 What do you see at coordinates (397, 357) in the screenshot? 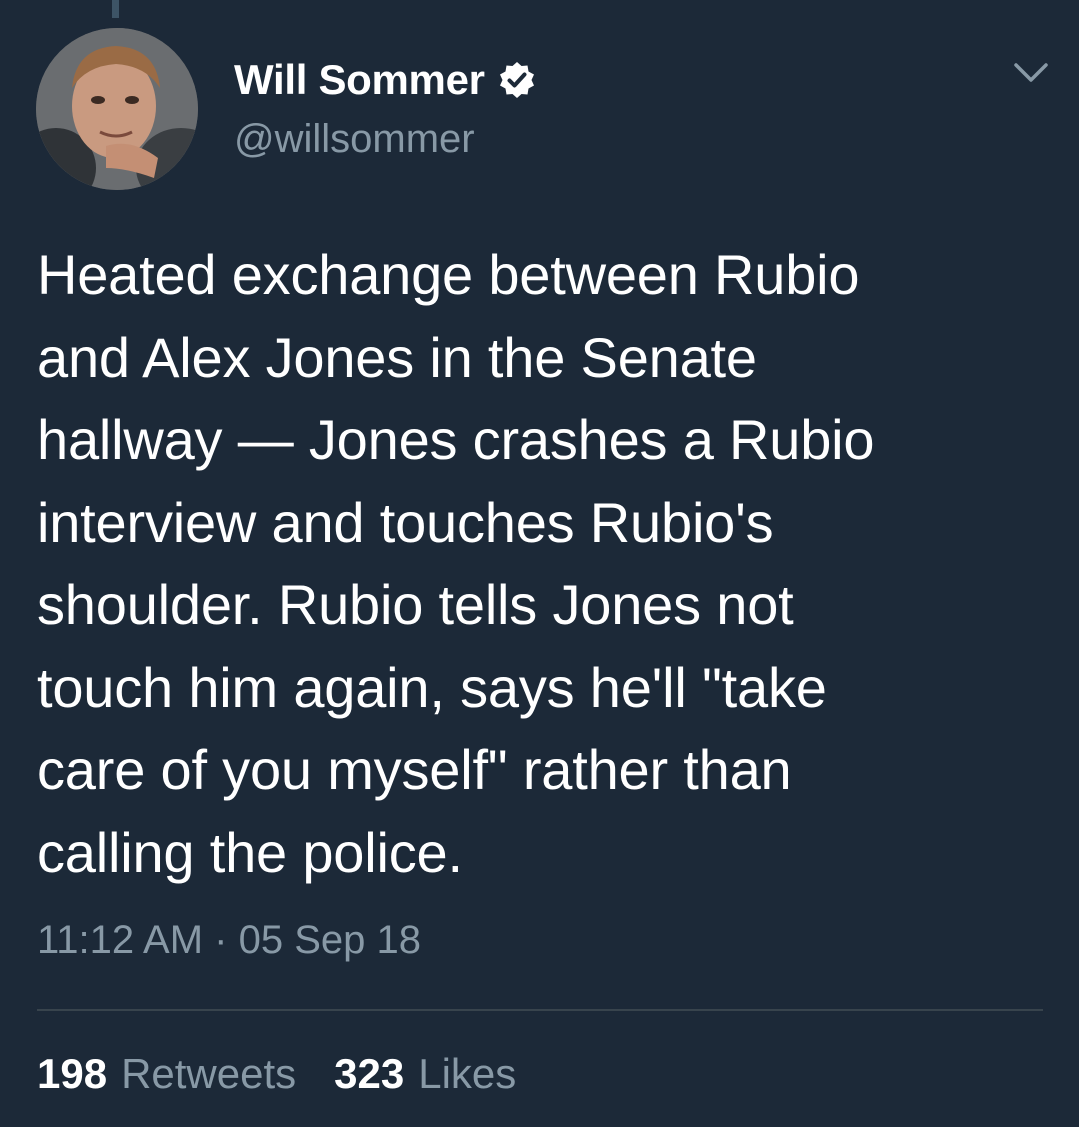
I see `tweet-text-line: and Alex Jones in the Senate` at bounding box center [397, 357].